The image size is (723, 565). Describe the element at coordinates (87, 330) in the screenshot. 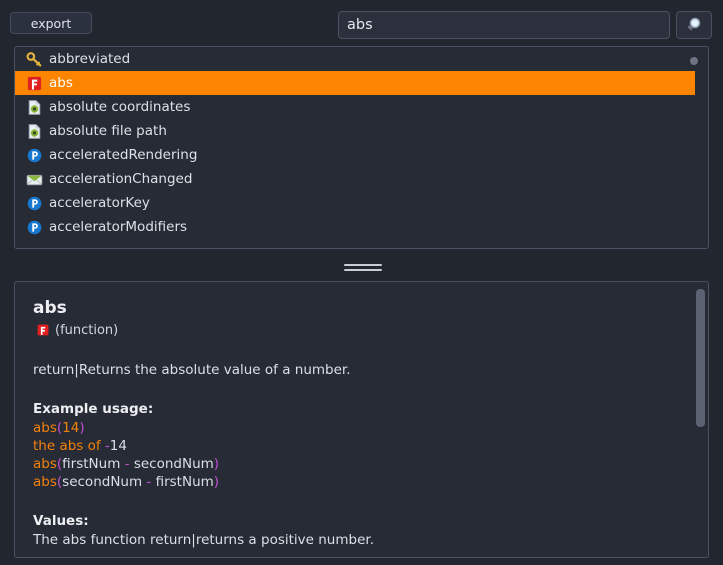

I see `detail-kind-label: (function)` at that location.